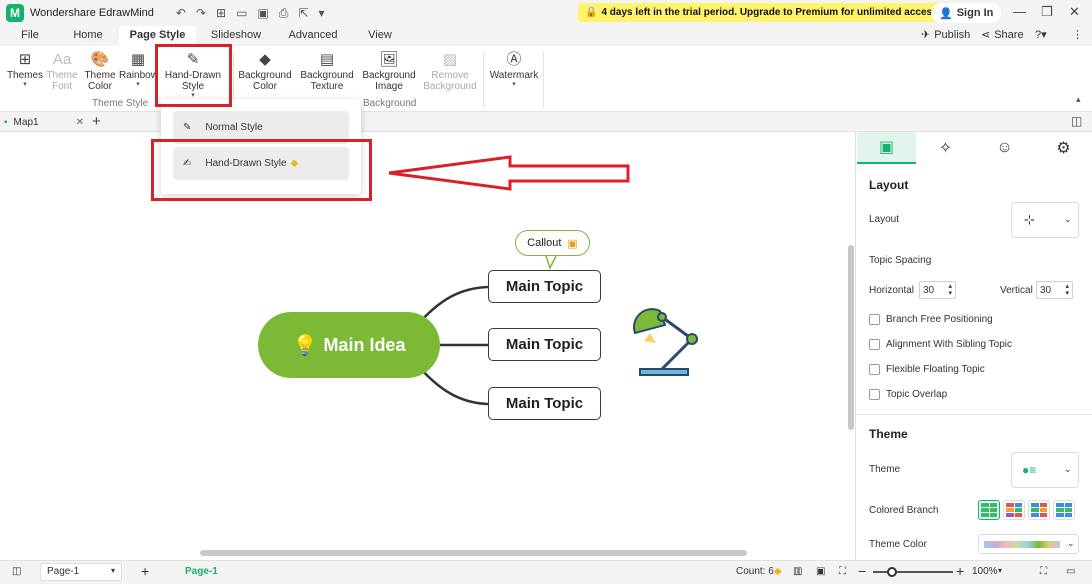  What do you see at coordinates (1063, 148) in the screenshot?
I see `settings-tab-icon: ⚙` at bounding box center [1063, 148].